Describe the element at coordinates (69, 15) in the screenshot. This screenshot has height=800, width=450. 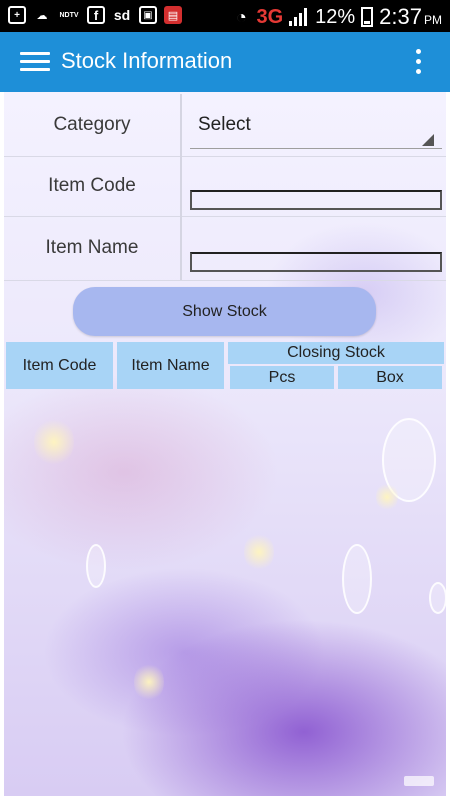
I see `ndtv-icon: NDTV` at that location.